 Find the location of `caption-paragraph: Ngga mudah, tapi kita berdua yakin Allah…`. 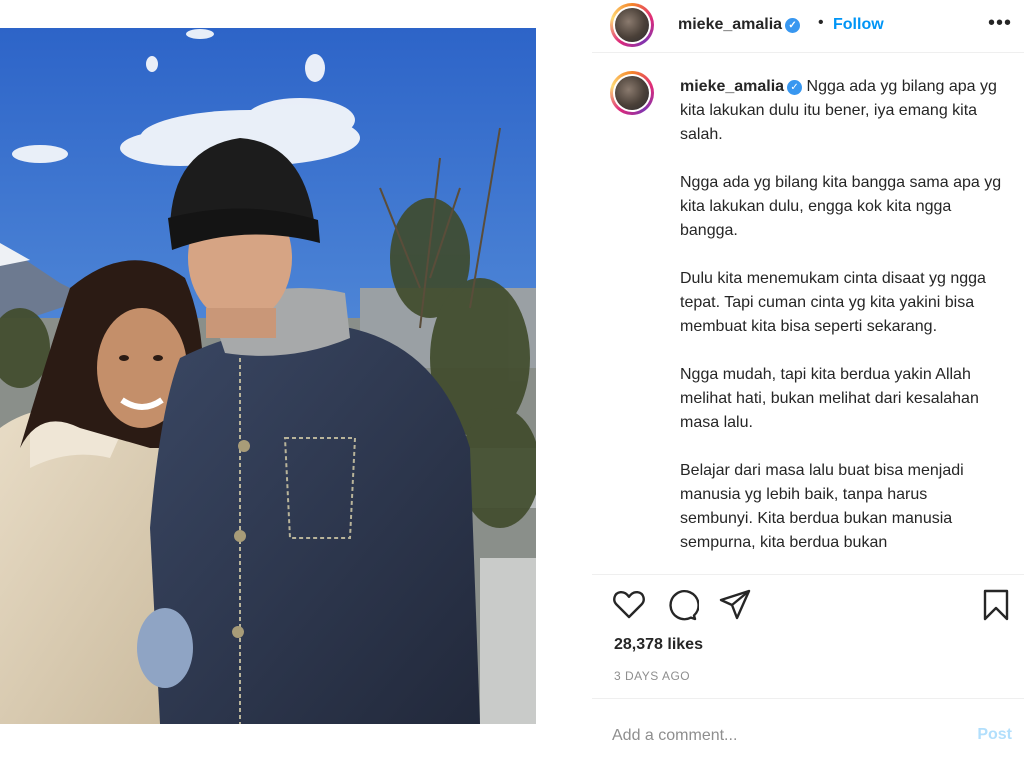

caption-paragraph: Ngga mudah, tapi kita berdua yakin Allah… is located at coordinates (829, 398).